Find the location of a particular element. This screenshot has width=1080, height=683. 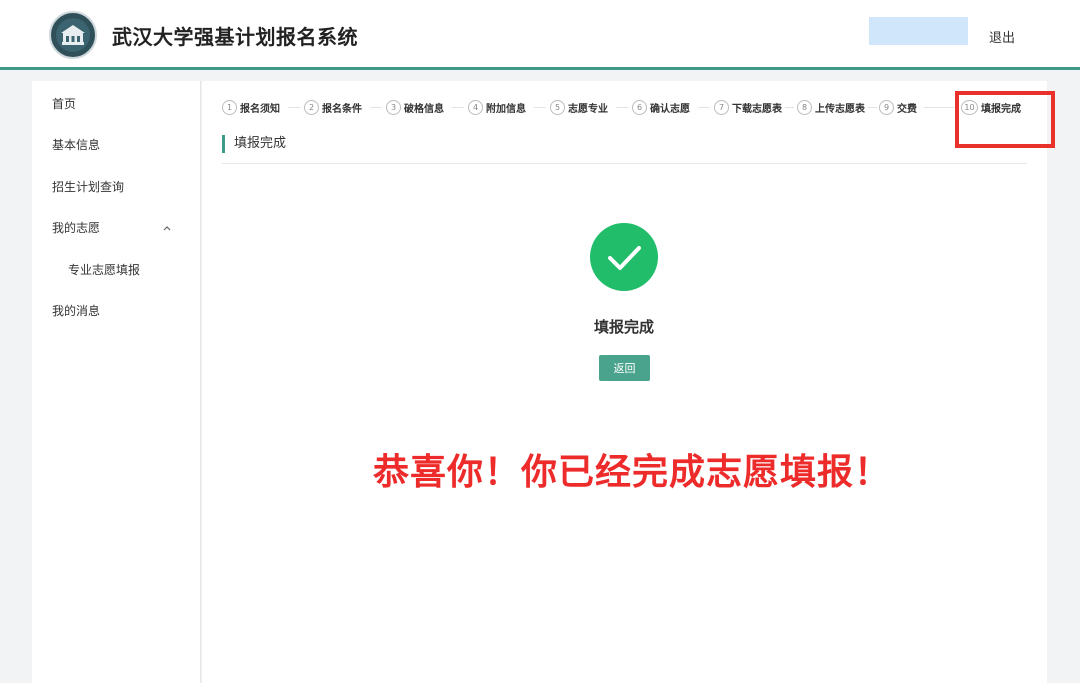

step-4: 4 附加信息 is located at coordinates (497, 107).